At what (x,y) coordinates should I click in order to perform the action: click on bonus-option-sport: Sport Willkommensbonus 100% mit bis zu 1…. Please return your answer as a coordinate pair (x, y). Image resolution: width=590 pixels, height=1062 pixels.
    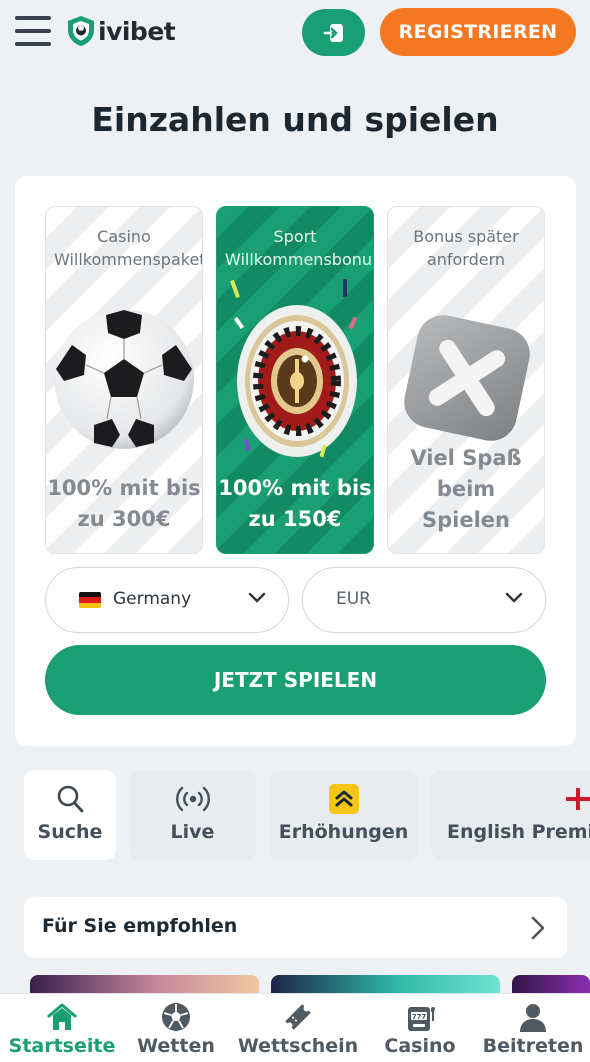
    Looking at the image, I should click on (295, 380).